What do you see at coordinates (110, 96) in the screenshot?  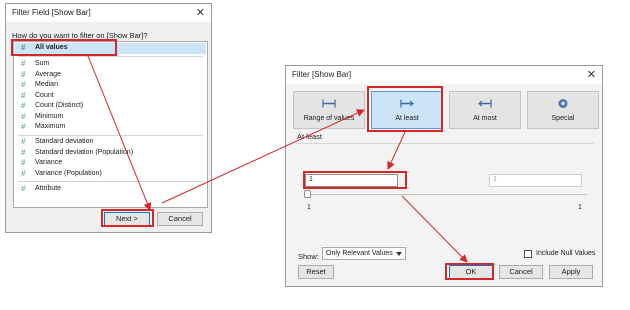 I see `list-item-count: # Count` at bounding box center [110, 96].